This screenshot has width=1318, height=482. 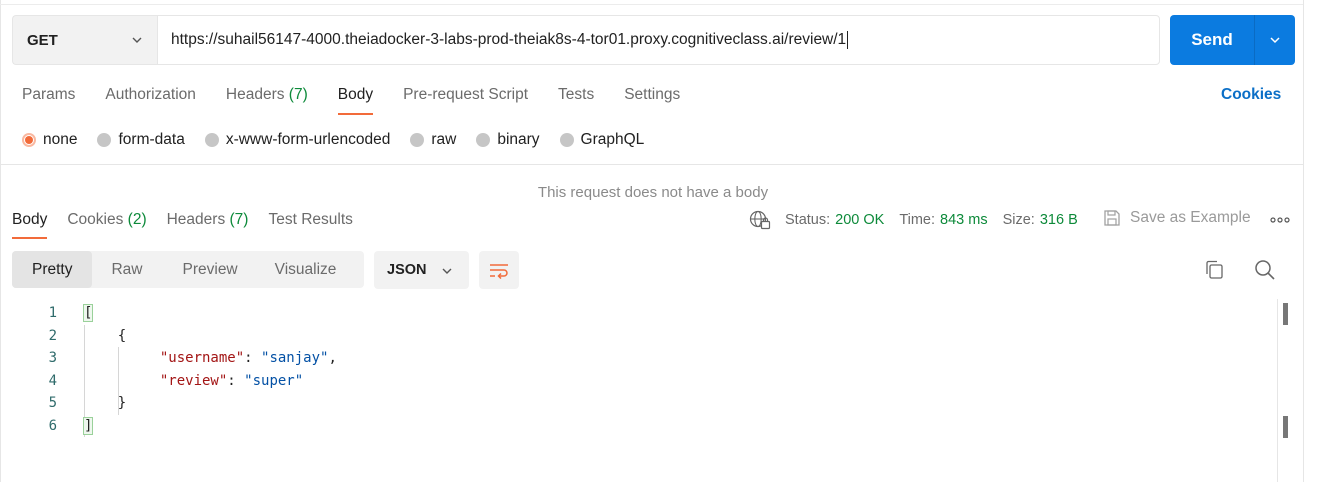 I want to click on code-line: 1 [, so click(x=638, y=313).